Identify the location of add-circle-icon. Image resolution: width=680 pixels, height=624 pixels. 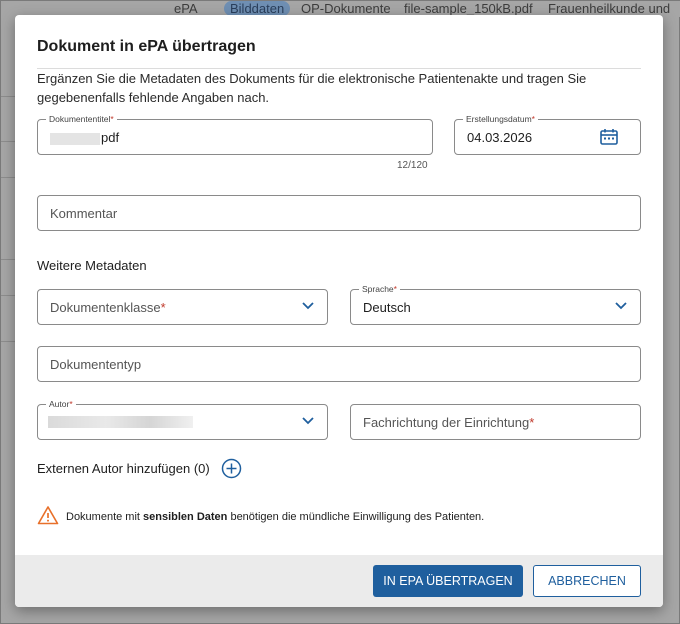
(231, 468).